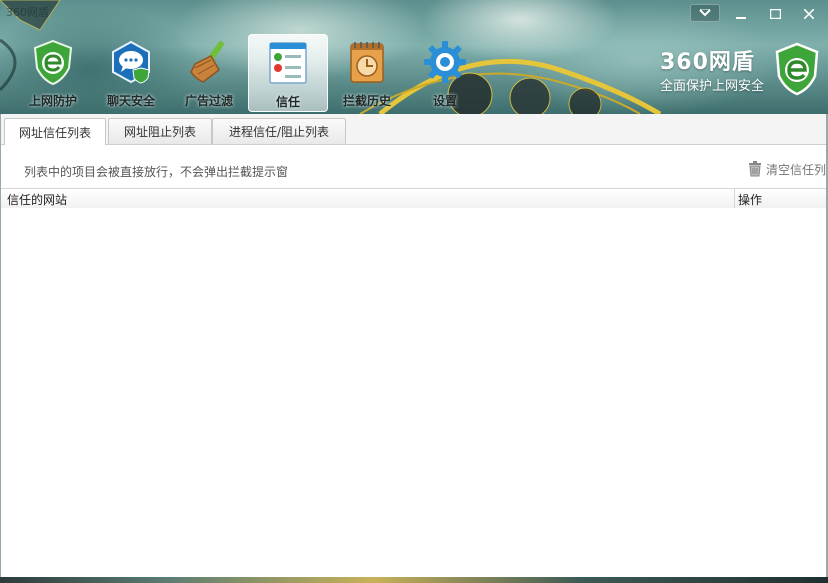 This screenshot has height=583, width=828. I want to click on tab-label: 网址信任列表, so click(54, 132).